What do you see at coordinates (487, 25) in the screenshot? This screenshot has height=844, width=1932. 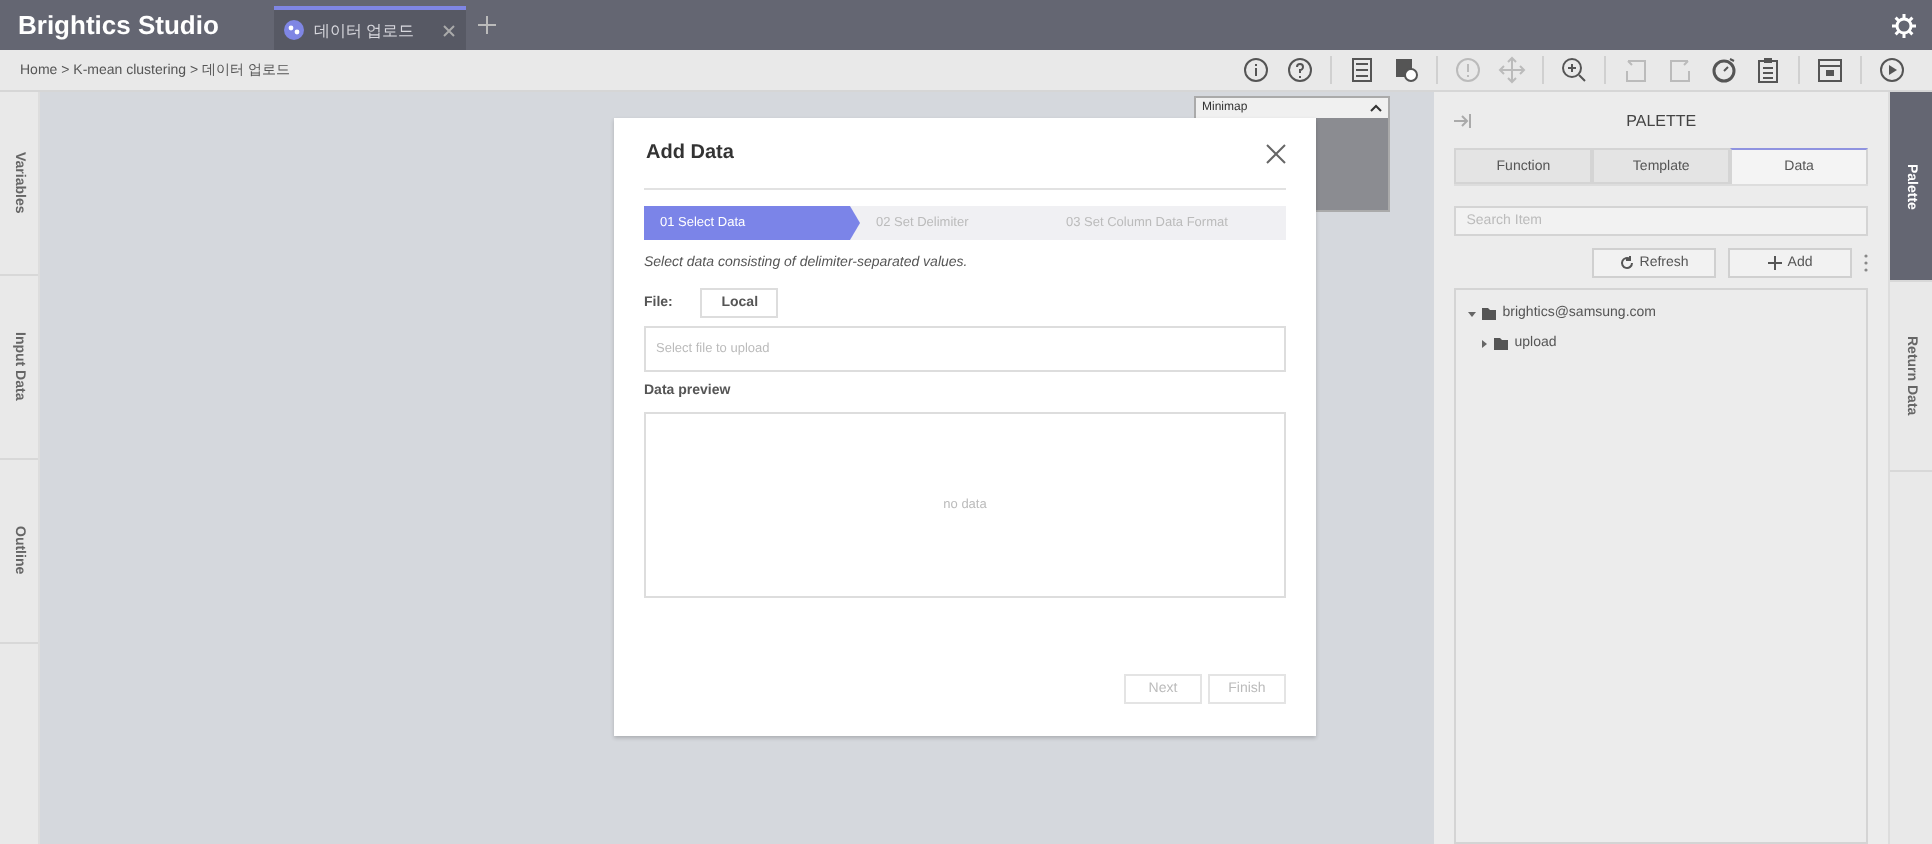 I see `add-tab-icon` at bounding box center [487, 25].